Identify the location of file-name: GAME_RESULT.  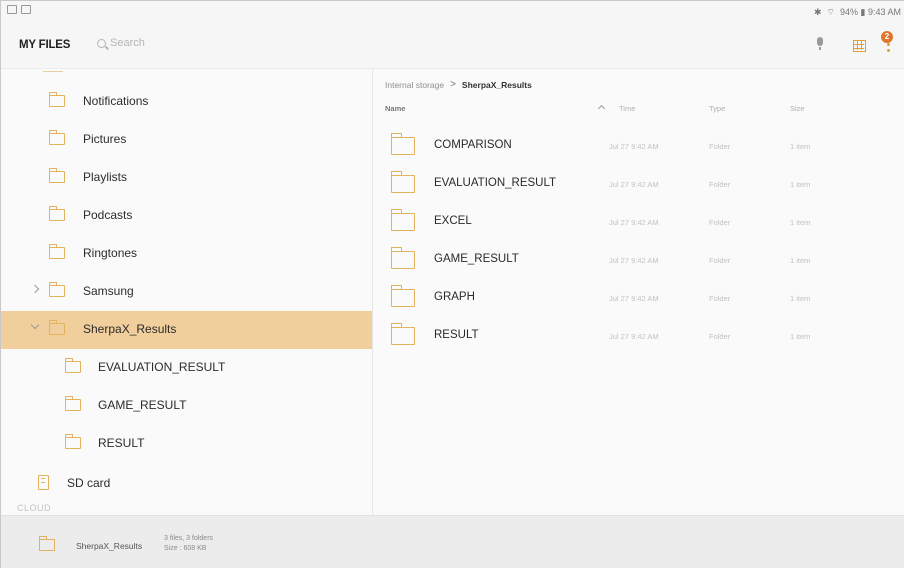
(476, 259).